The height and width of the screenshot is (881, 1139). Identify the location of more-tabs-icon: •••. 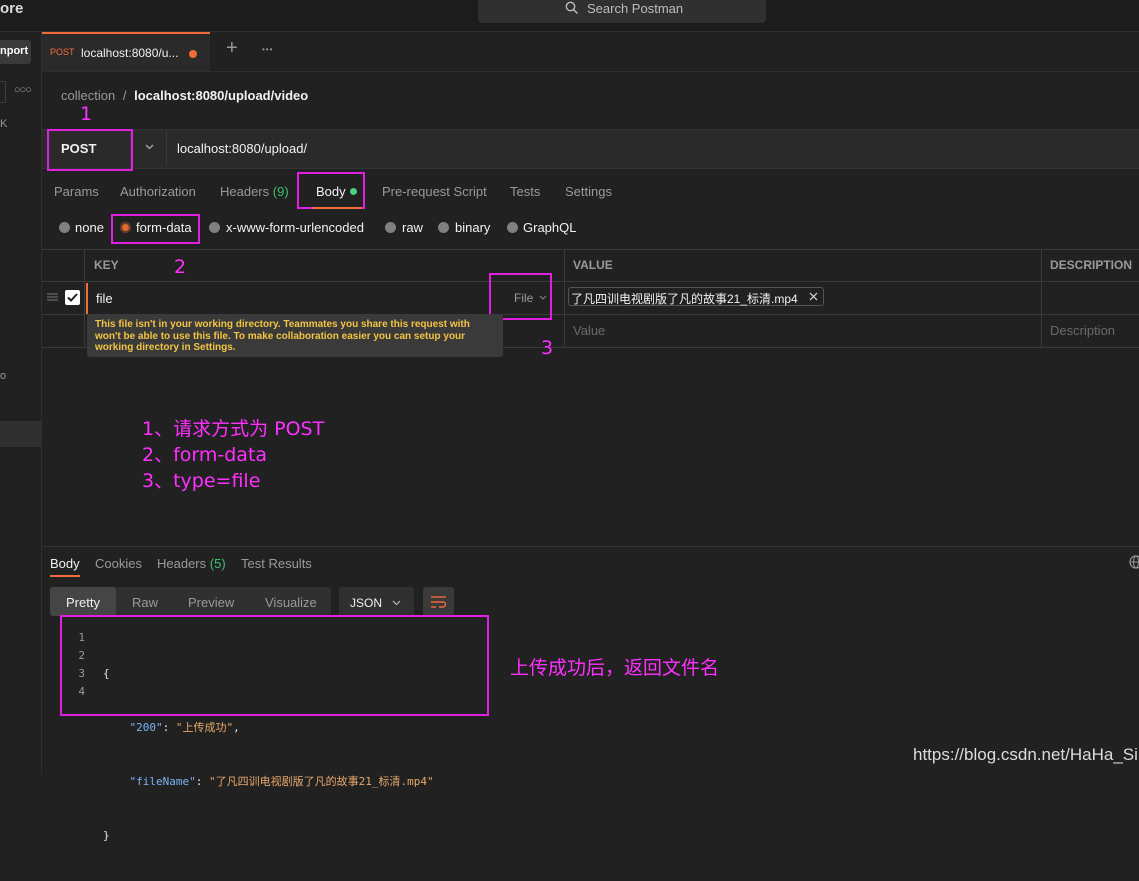
(267, 49).